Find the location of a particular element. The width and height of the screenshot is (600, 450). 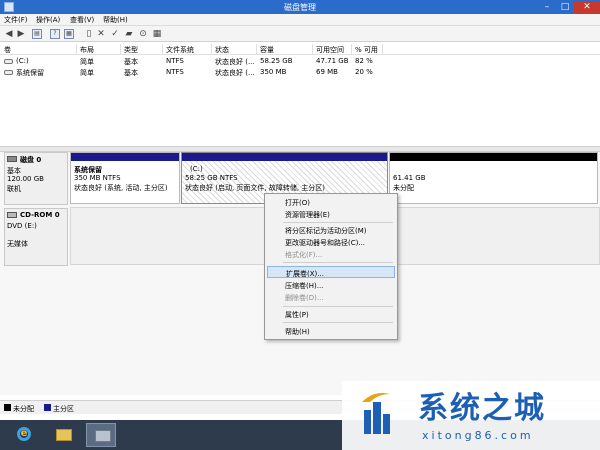

menu-item-mark-active: 将分区标记为活动分区(M) is located at coordinates (331, 230).